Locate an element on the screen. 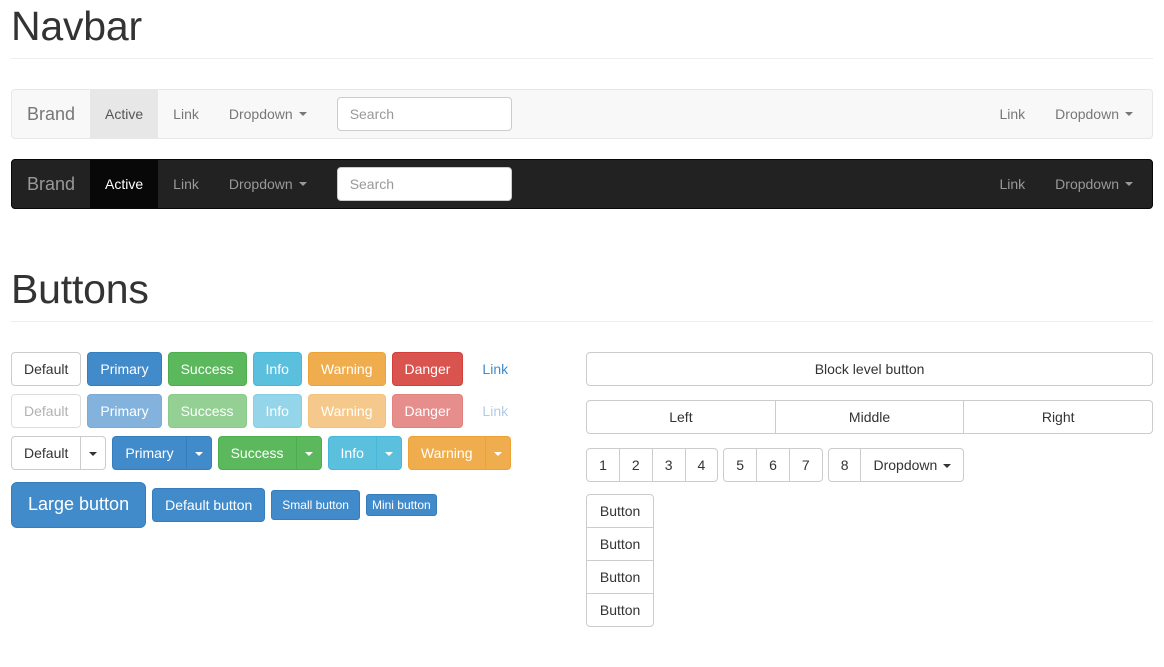  navbar-inverse-brand: Brand is located at coordinates (51, 184).